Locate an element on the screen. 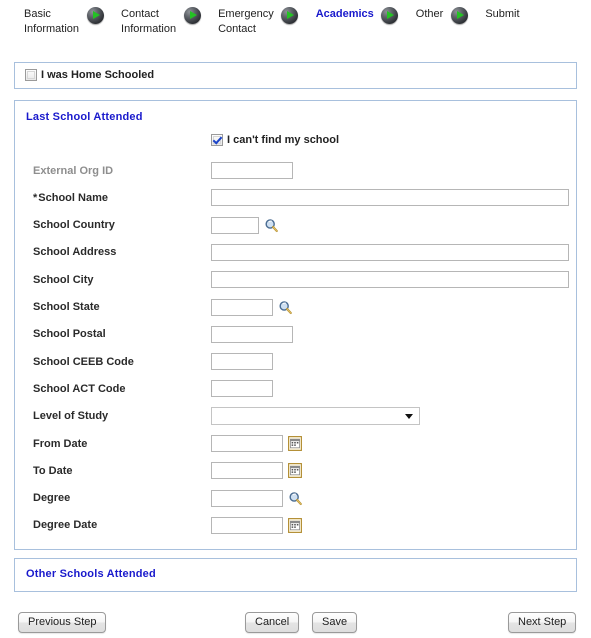  form-row: External Org ID is located at coordinates (295, 170).